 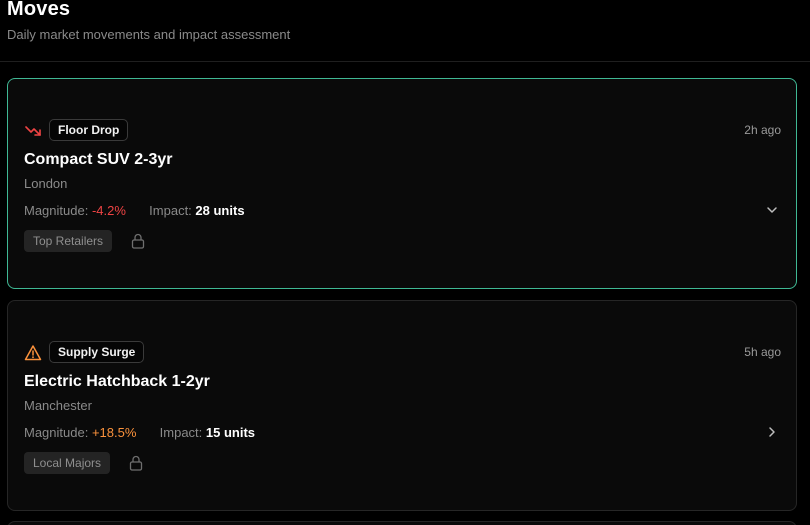 What do you see at coordinates (58, 405) in the screenshot?
I see `move-location: Manchester` at bounding box center [58, 405].